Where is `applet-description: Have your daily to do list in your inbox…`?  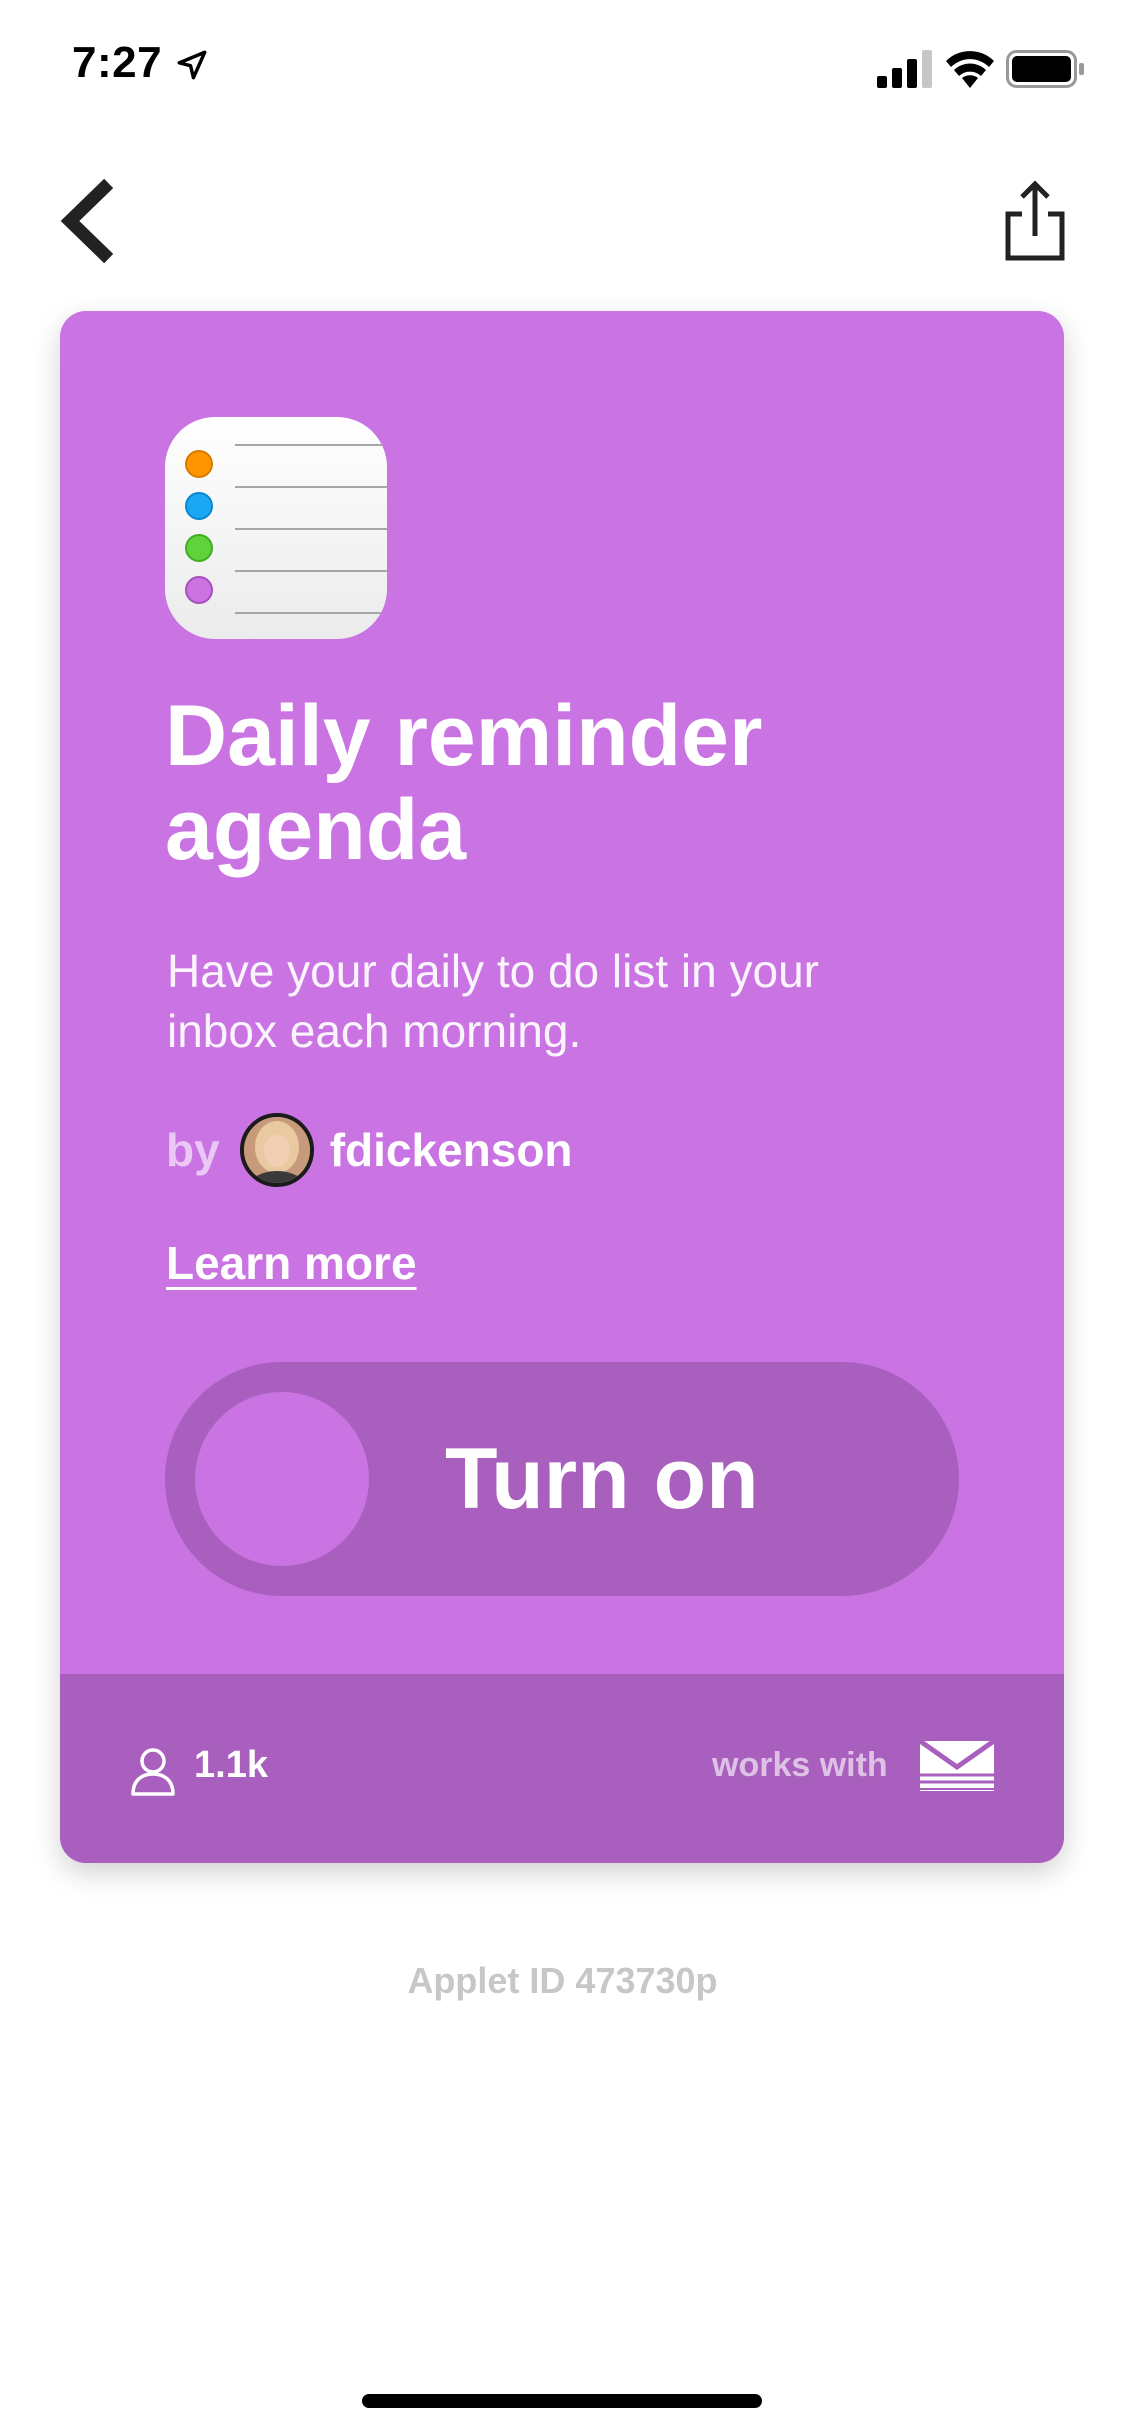 applet-description: Have your daily to do list in your inbox… is located at coordinates (493, 1001).